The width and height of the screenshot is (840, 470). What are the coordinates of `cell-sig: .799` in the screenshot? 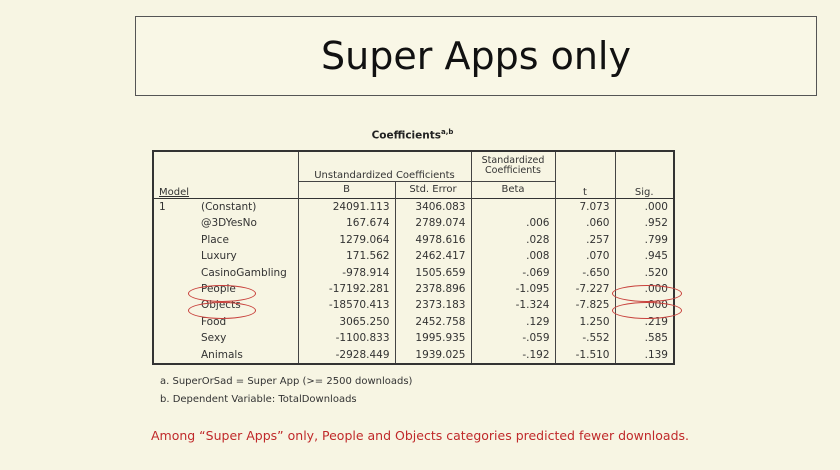 It's located at (644, 240).